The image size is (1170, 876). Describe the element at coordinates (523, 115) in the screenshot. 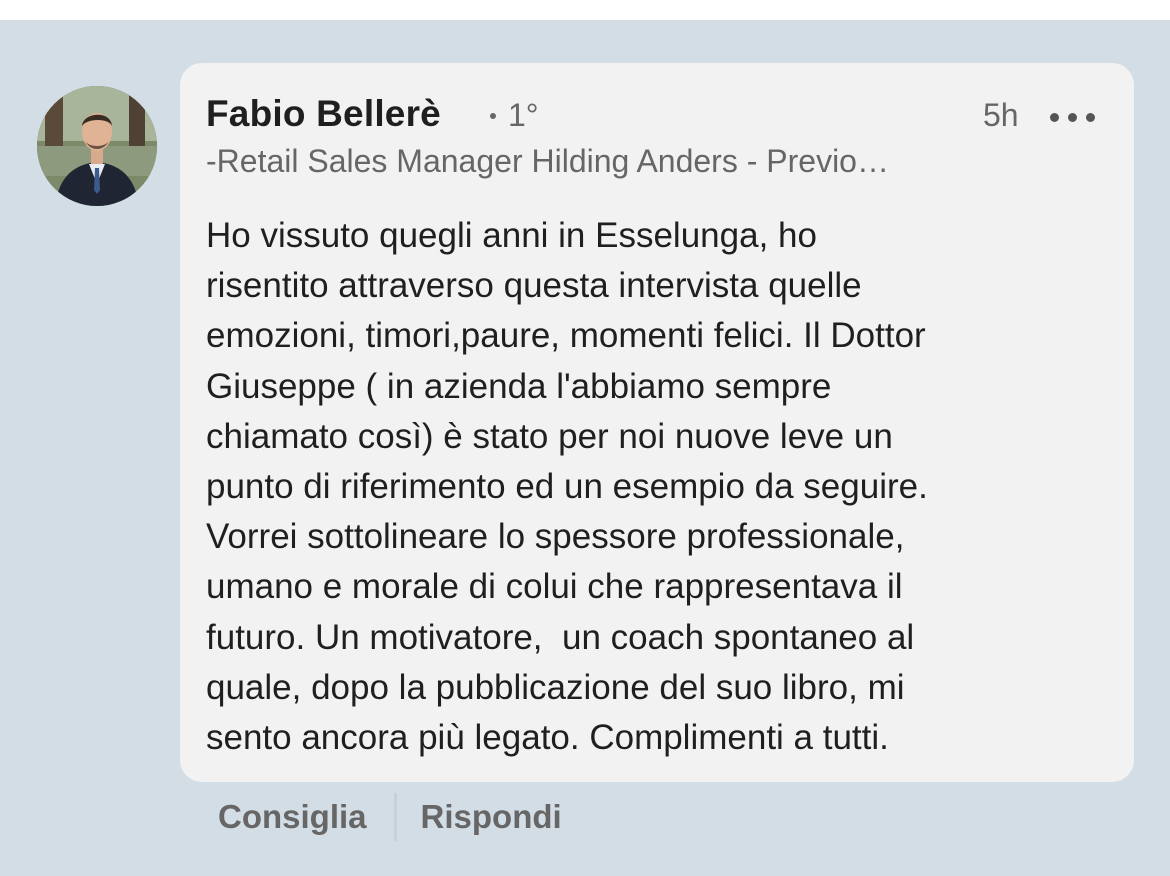

I see `connection-degree-label: 1°` at that location.